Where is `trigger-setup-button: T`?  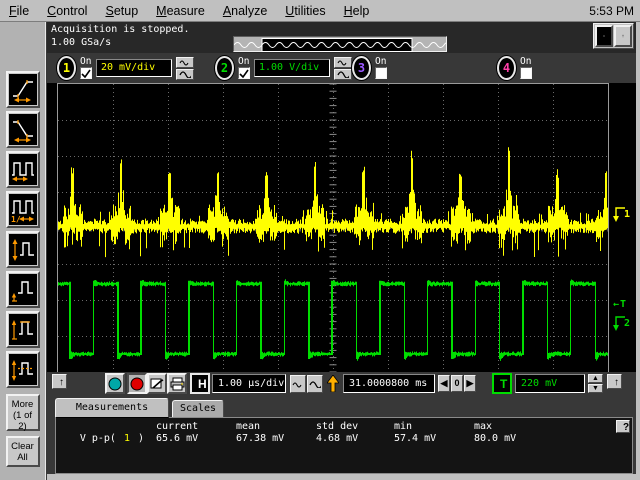 trigger-setup-button: T is located at coordinates (502, 383).